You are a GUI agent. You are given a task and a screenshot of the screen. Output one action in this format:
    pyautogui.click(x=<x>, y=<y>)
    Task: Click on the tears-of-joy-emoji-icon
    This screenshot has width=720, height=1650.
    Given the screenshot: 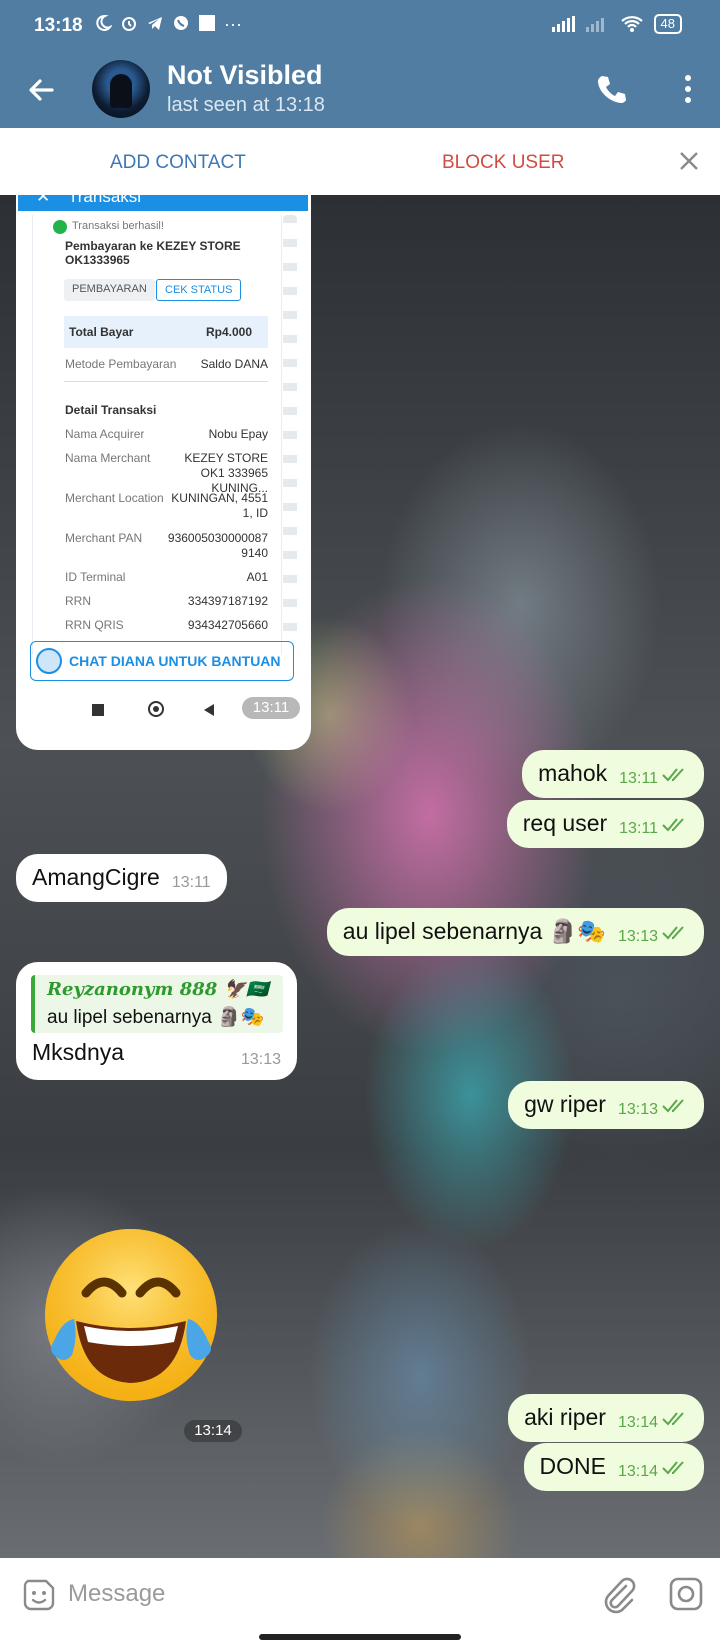 What is the action you would take?
    pyautogui.click(x=131, y=1318)
    